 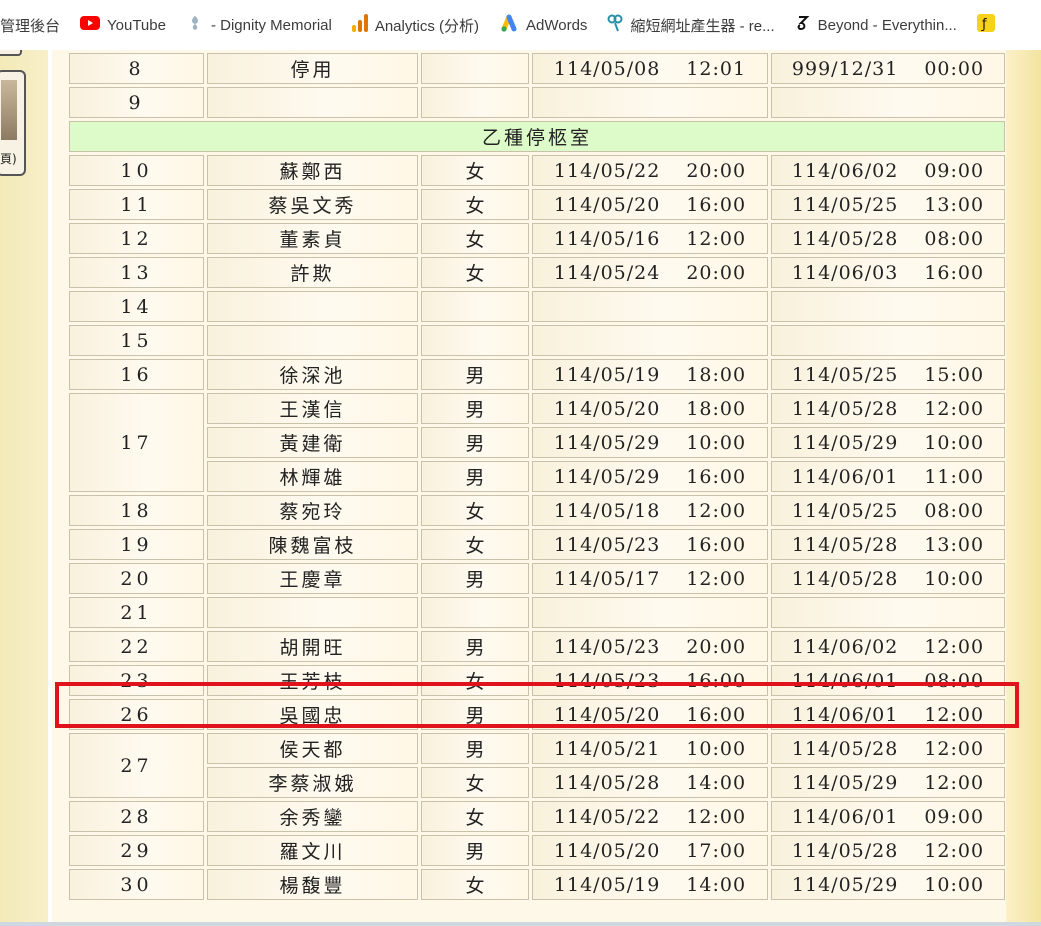 I want to click on table-row: 26 吳國忠男 114/05/20 16:00 114/06/01 12:00, so click(x=537, y=714).